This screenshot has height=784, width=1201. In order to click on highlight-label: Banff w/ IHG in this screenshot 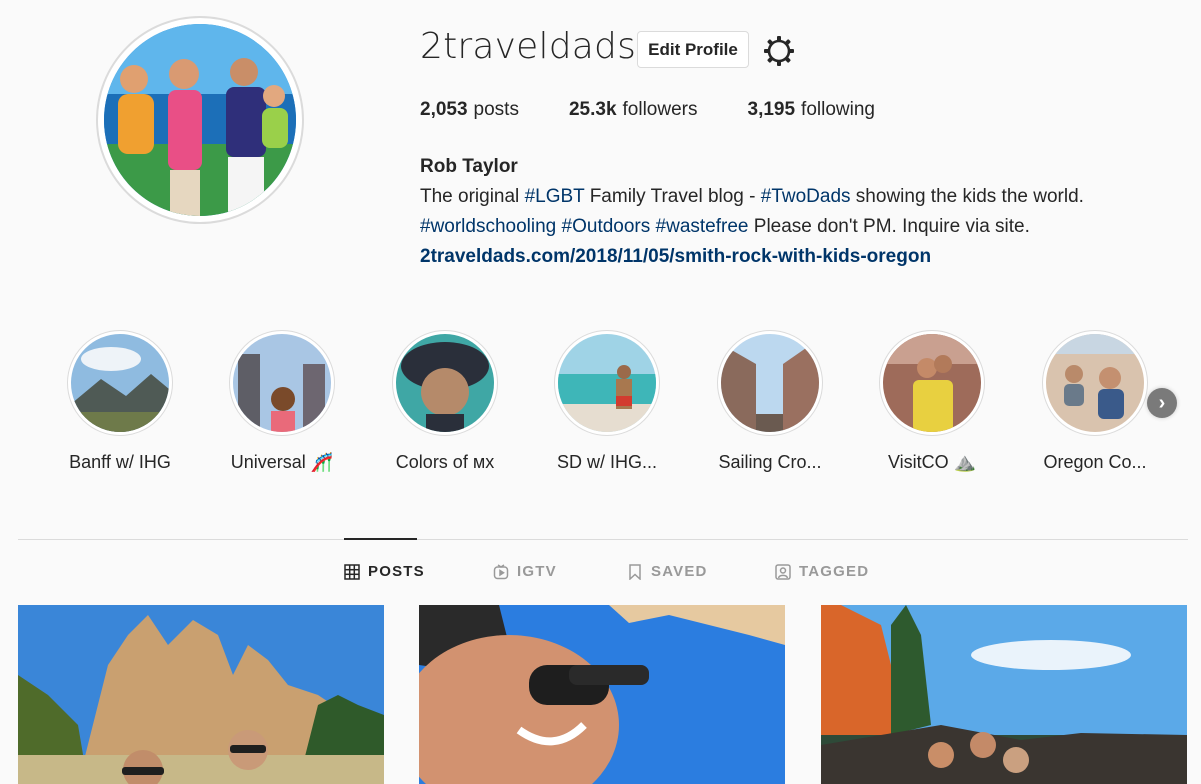, I will do `click(120, 462)`.